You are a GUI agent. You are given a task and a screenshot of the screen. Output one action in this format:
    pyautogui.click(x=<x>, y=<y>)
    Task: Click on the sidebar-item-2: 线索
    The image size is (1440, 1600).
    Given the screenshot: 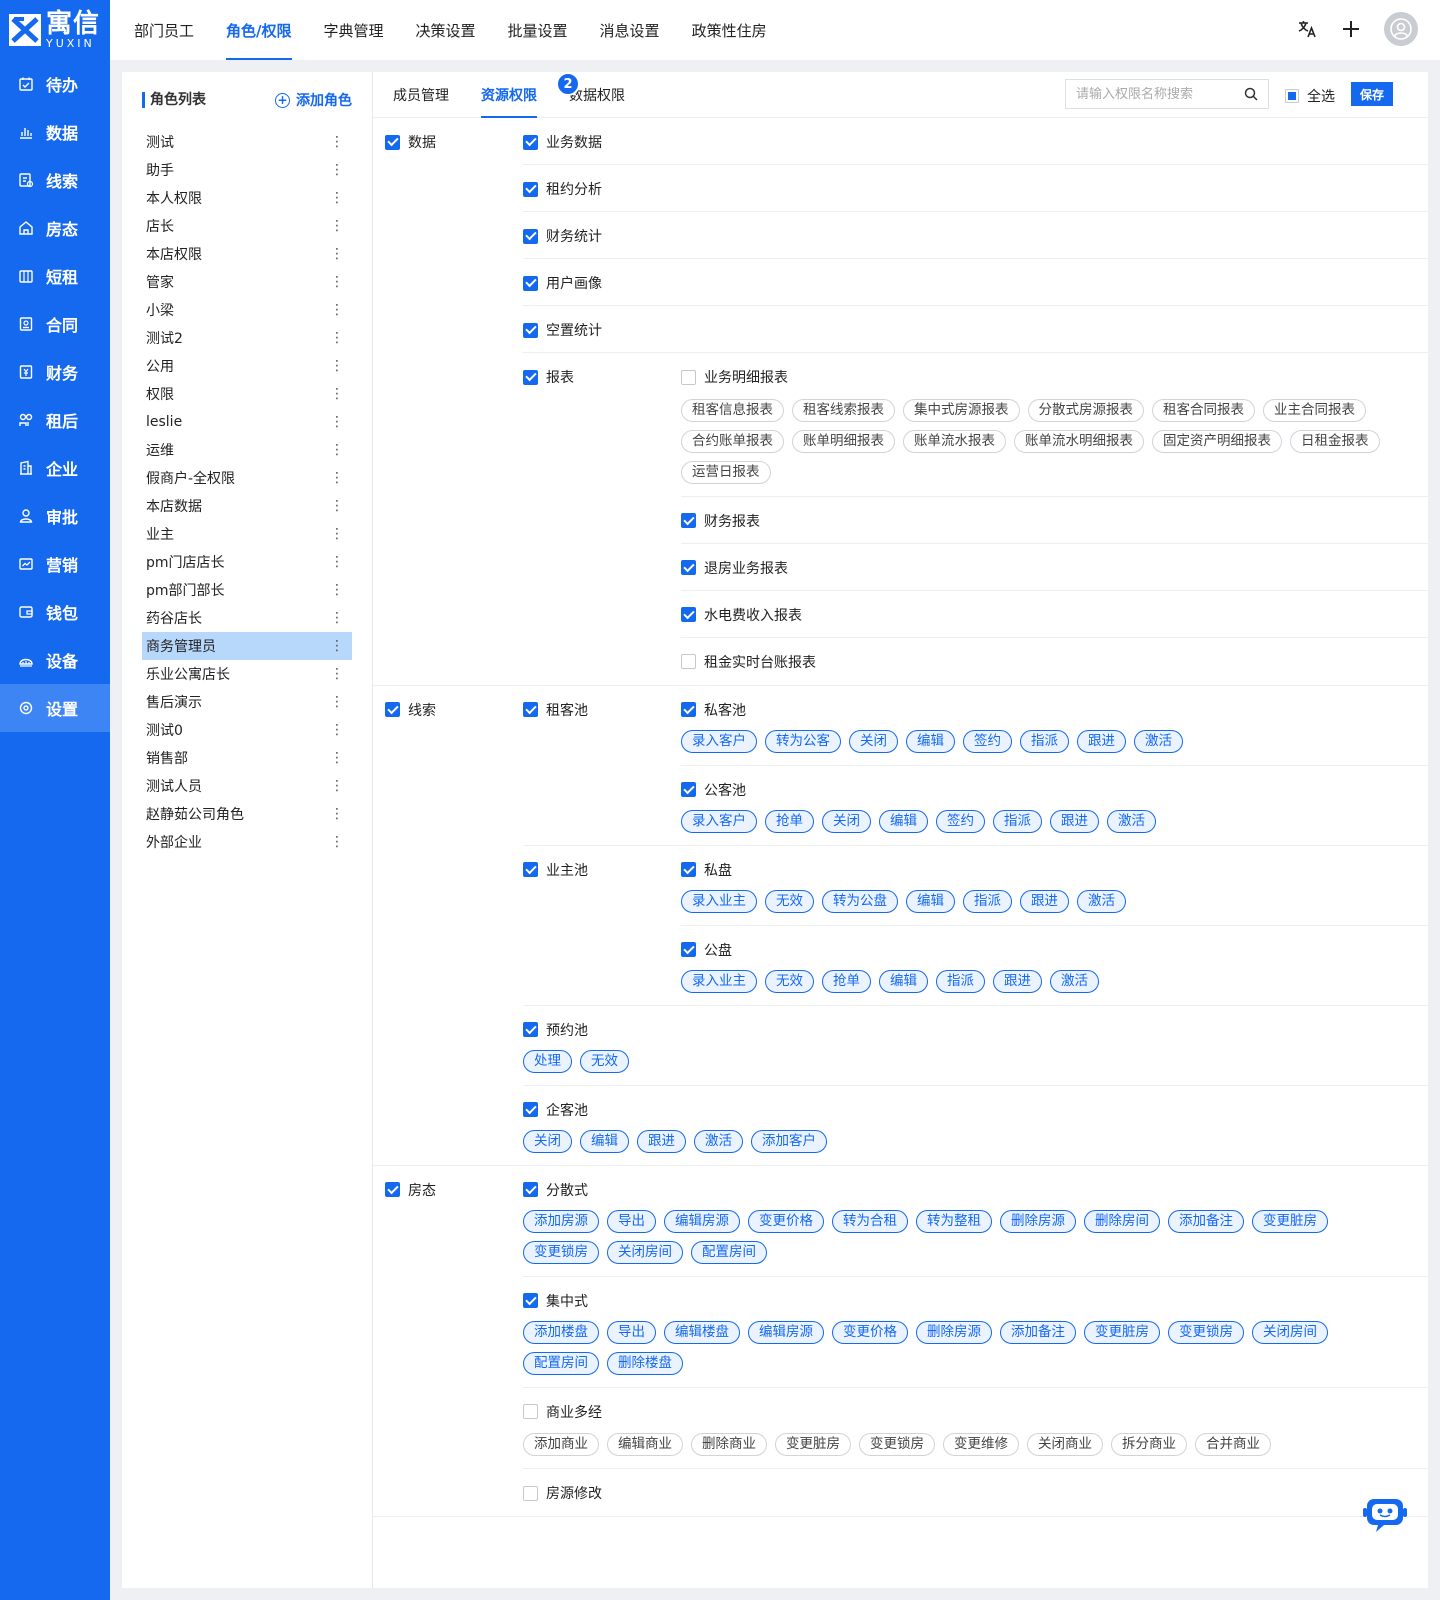 What is the action you would take?
    pyautogui.click(x=55, y=180)
    